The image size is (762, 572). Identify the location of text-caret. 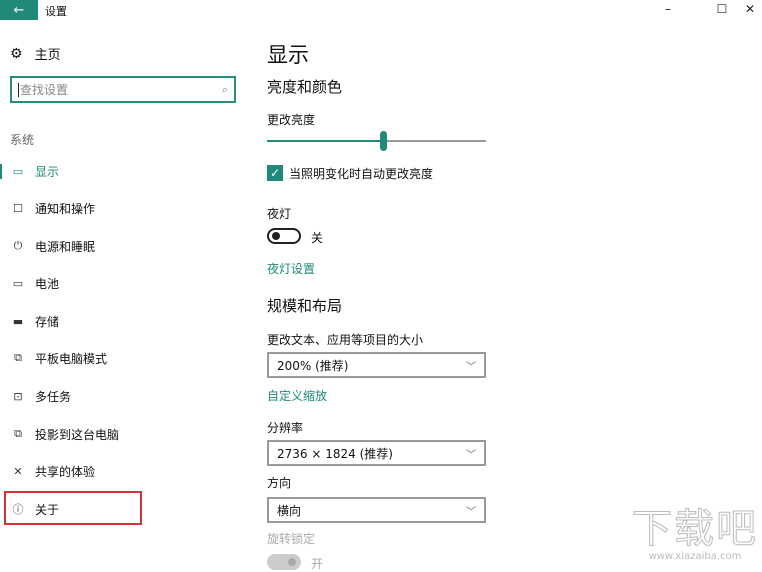
(18, 89).